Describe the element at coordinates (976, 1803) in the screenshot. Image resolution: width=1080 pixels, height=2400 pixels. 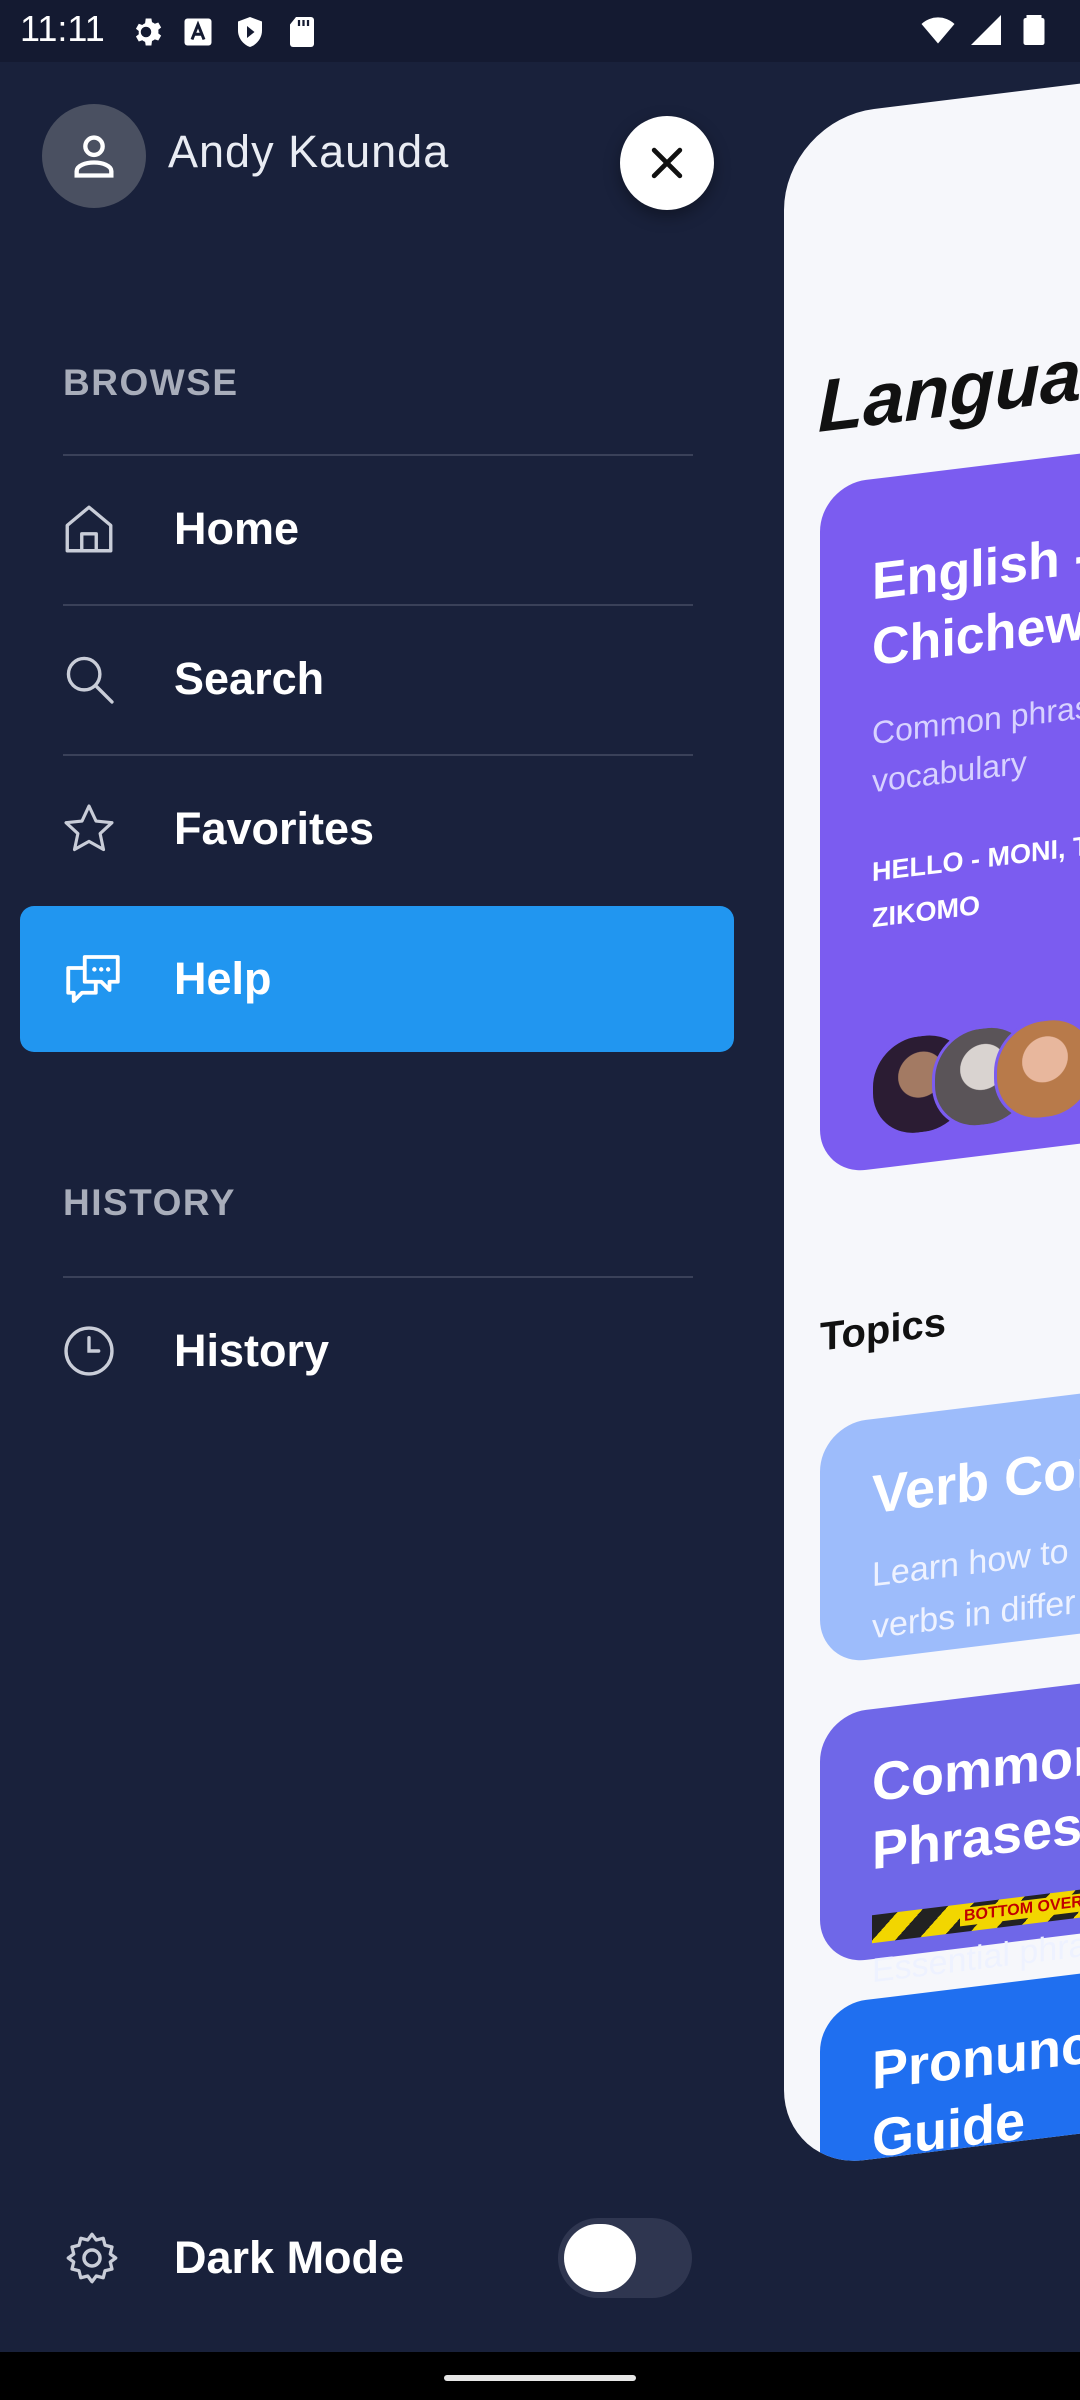
I see `topic-title: Common Phrases` at that location.